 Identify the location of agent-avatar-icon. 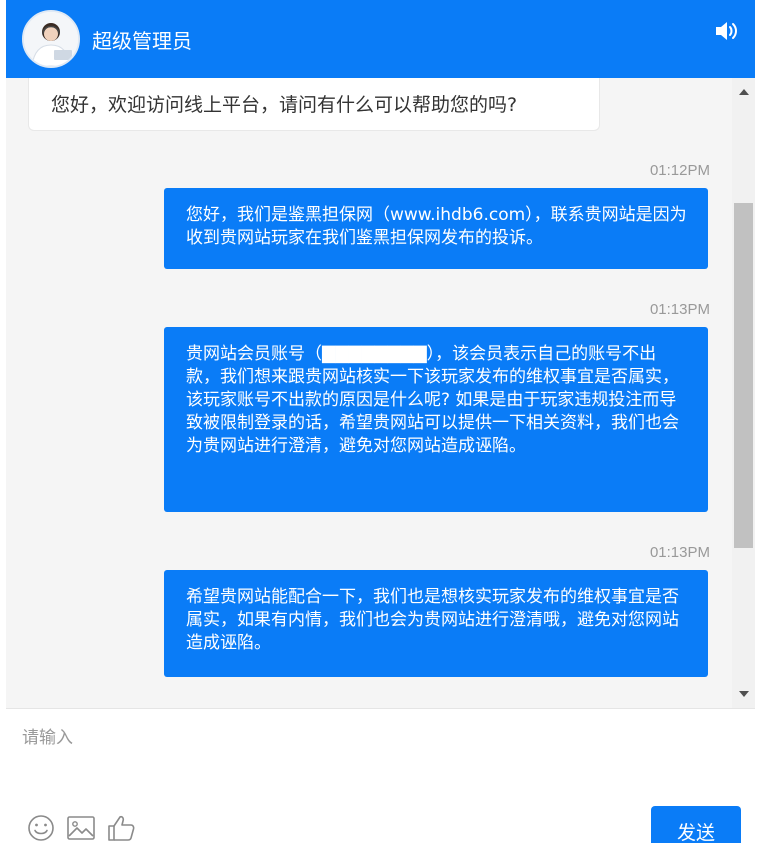
(51, 39).